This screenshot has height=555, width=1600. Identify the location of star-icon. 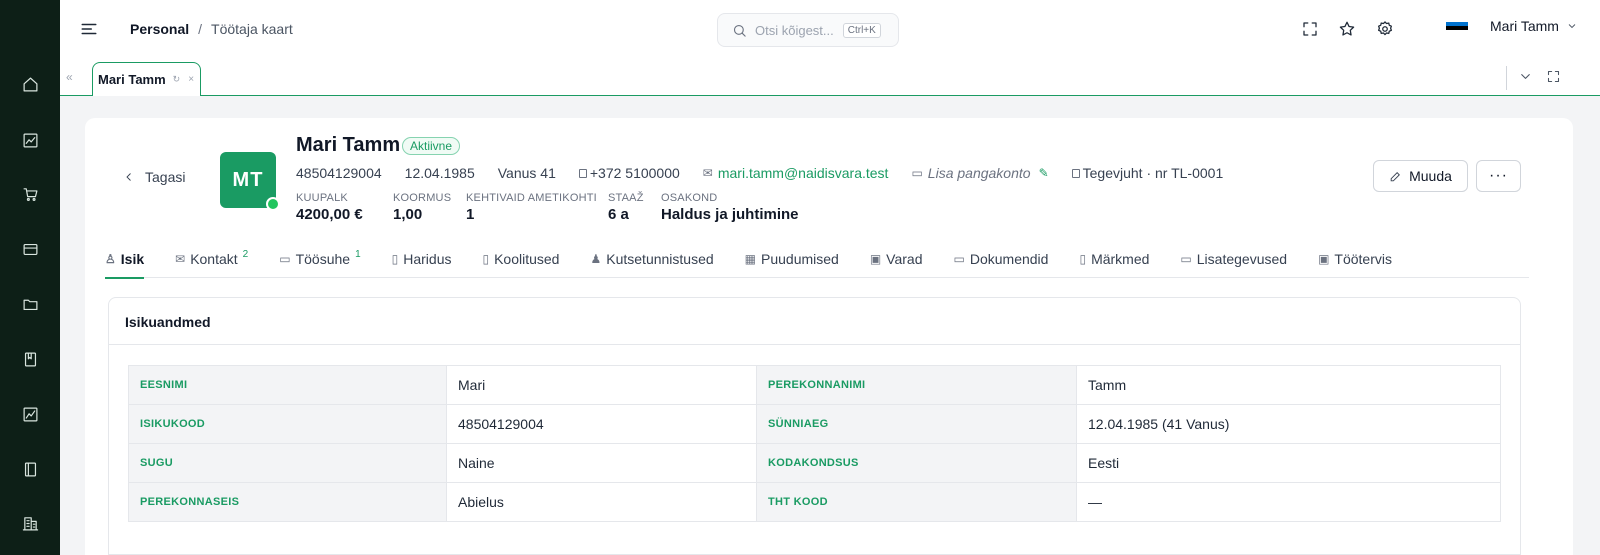
(1347, 29).